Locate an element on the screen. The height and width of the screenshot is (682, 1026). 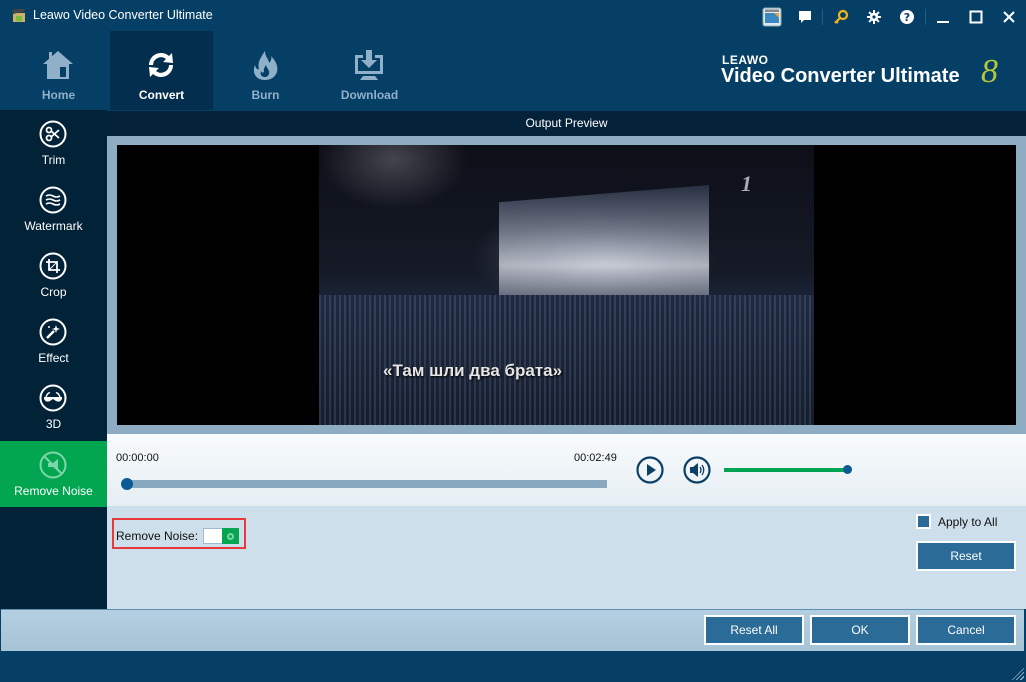
sidebar-item-label: Effect is located at coordinates (53, 358).